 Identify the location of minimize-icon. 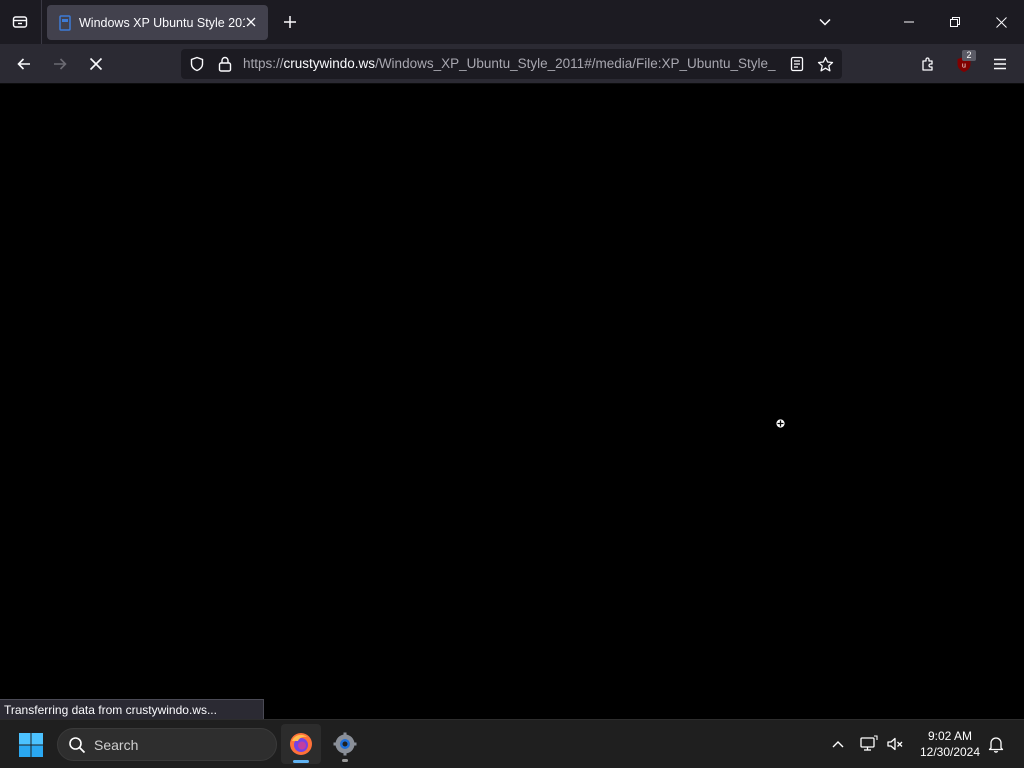
(909, 22).